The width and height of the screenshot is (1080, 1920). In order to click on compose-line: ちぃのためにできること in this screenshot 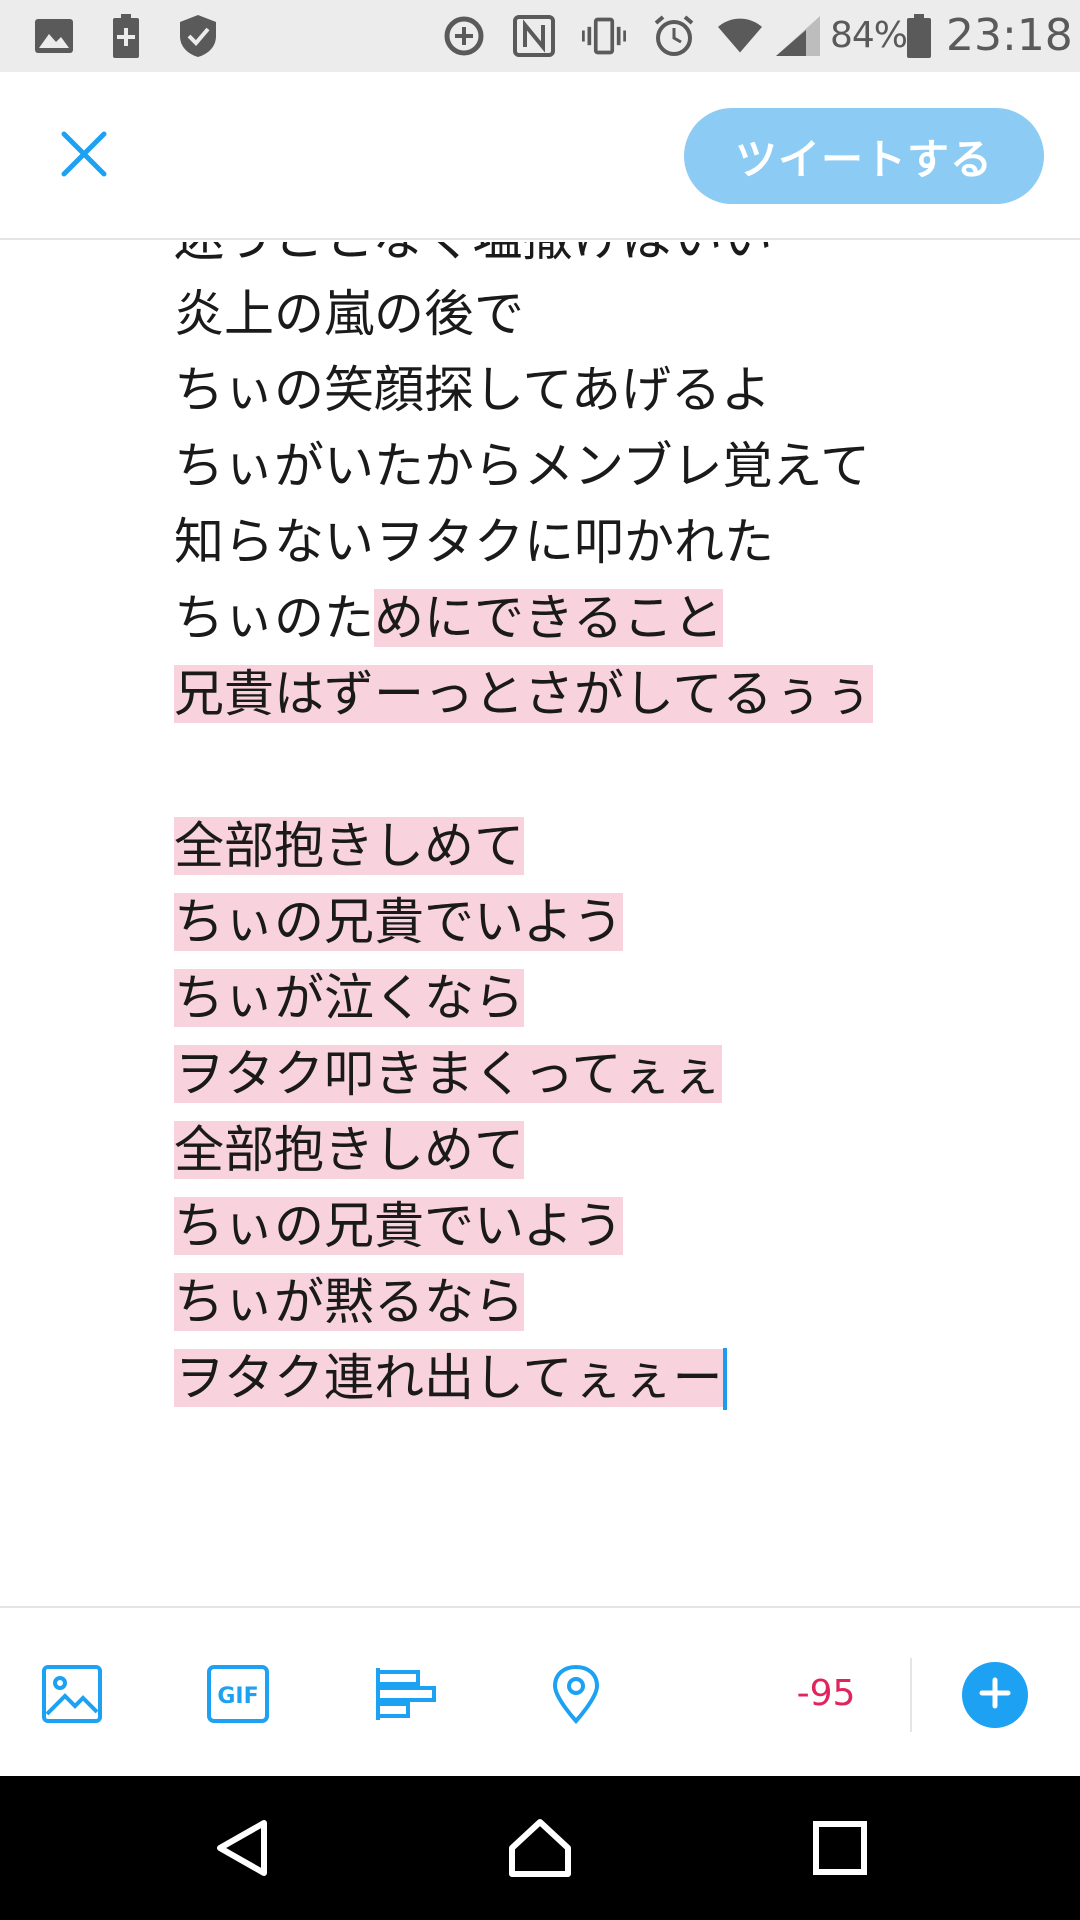, I will do `click(609, 618)`.